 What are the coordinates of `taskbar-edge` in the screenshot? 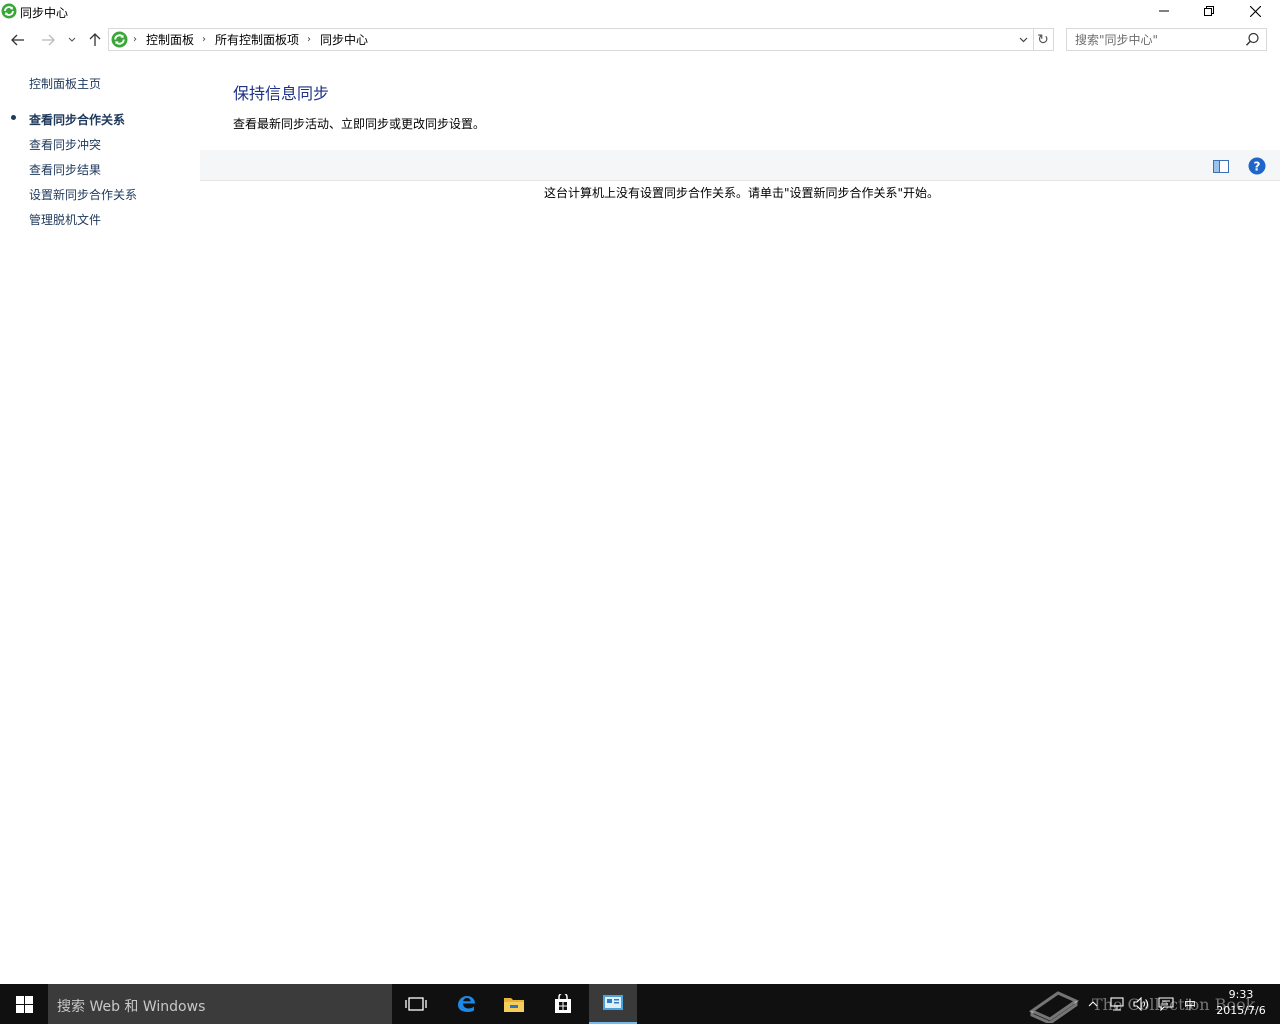 It's located at (466, 1004).